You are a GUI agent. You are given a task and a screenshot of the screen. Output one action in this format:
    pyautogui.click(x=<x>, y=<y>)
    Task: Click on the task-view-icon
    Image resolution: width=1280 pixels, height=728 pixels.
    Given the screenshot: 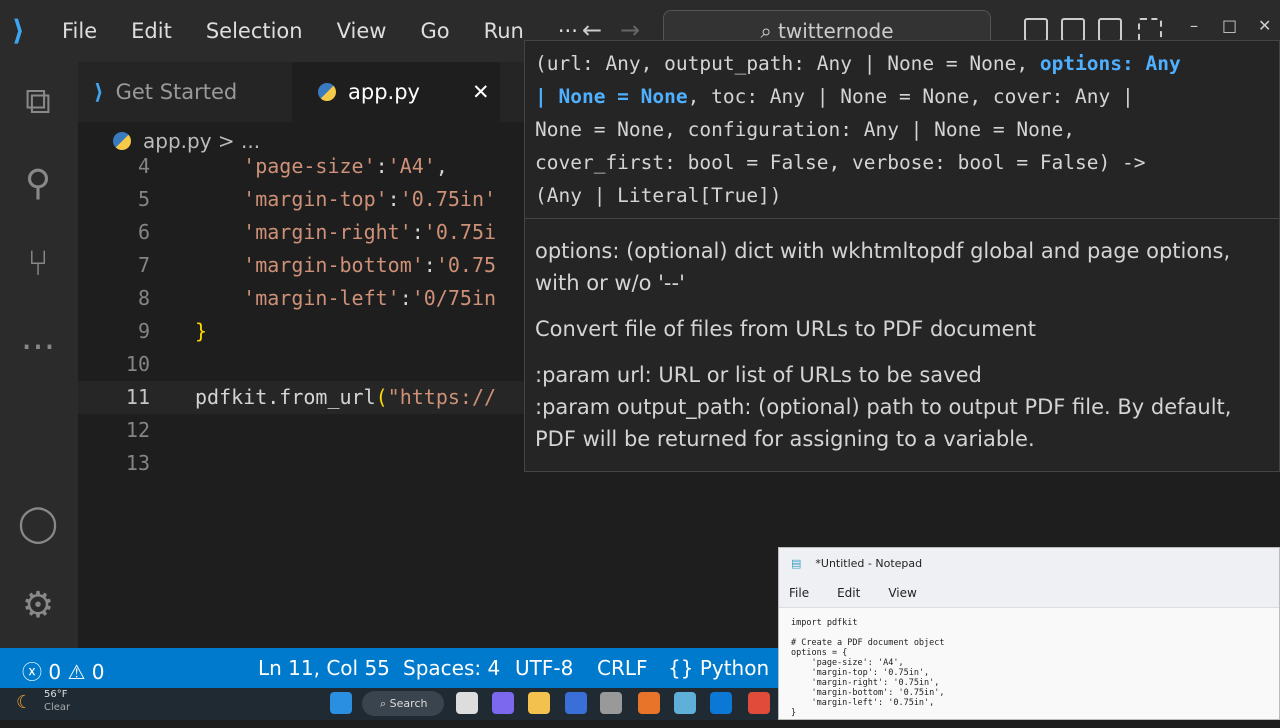 What is the action you would take?
    pyautogui.click(x=467, y=703)
    